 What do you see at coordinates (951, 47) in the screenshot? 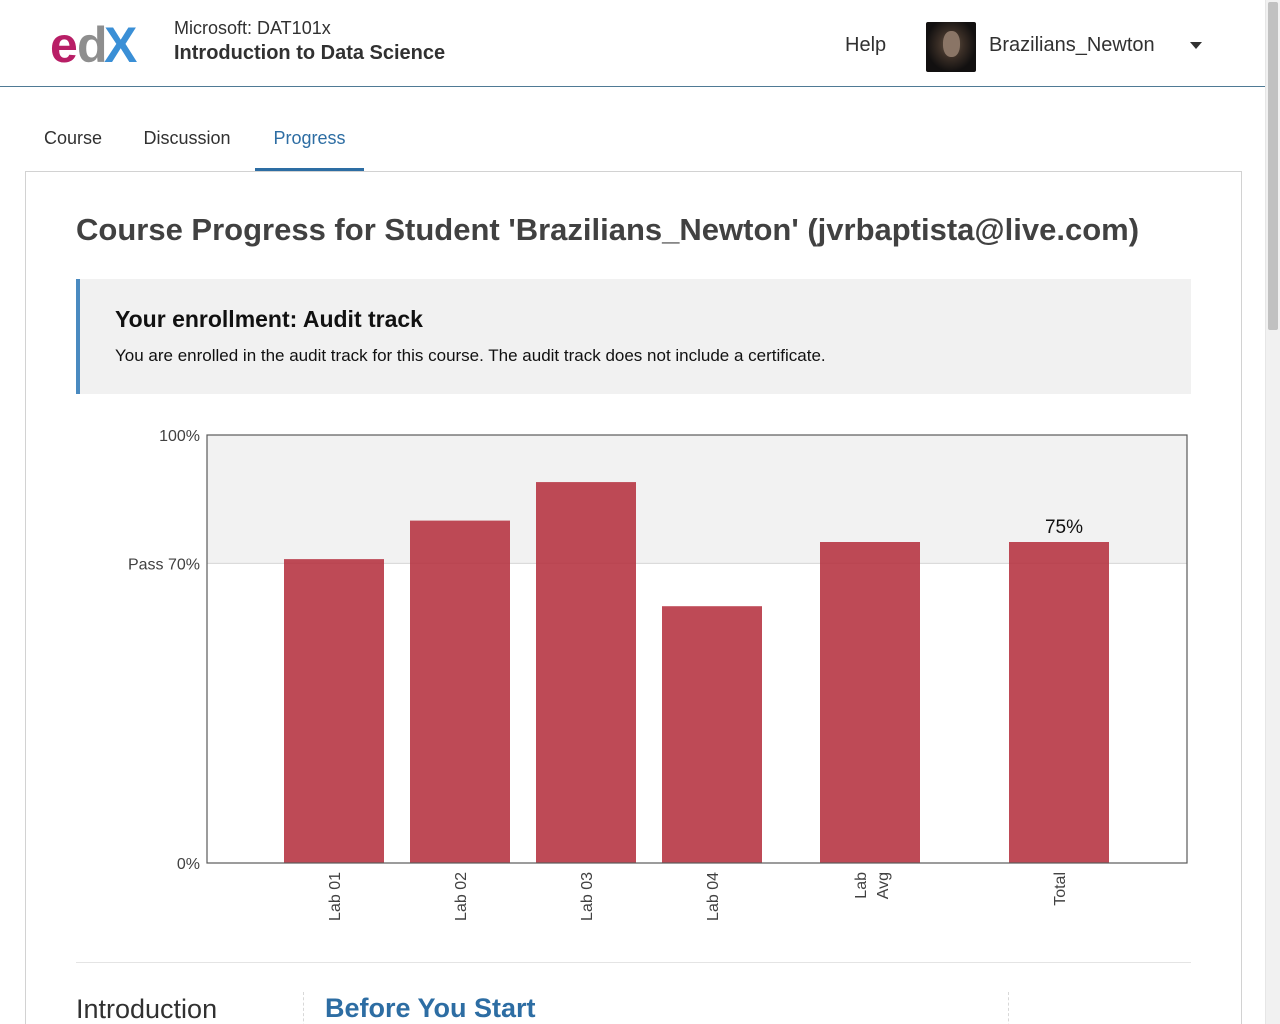
I see `avatar` at bounding box center [951, 47].